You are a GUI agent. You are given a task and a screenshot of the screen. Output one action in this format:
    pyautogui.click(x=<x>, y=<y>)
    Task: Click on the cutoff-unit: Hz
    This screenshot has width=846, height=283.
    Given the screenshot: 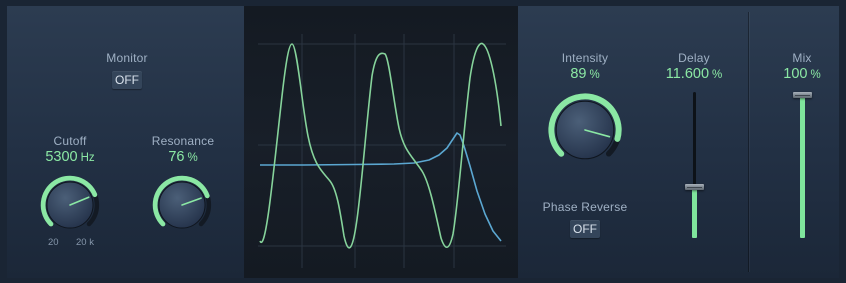 What is the action you would take?
    pyautogui.click(x=87, y=158)
    